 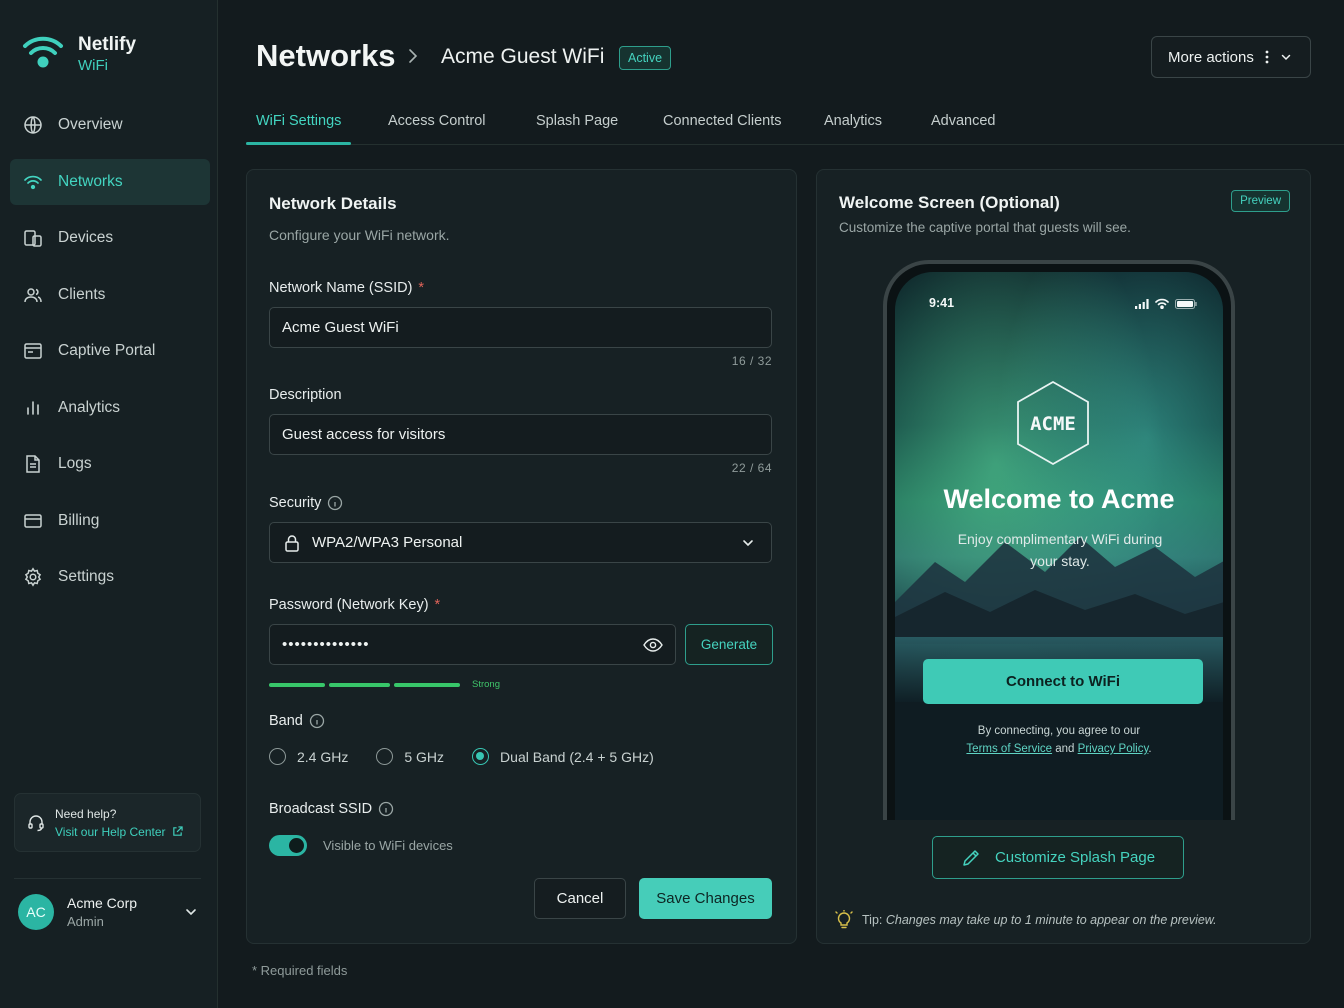 What do you see at coordinates (107, 44) in the screenshot?
I see `brand-name: Netlify` at bounding box center [107, 44].